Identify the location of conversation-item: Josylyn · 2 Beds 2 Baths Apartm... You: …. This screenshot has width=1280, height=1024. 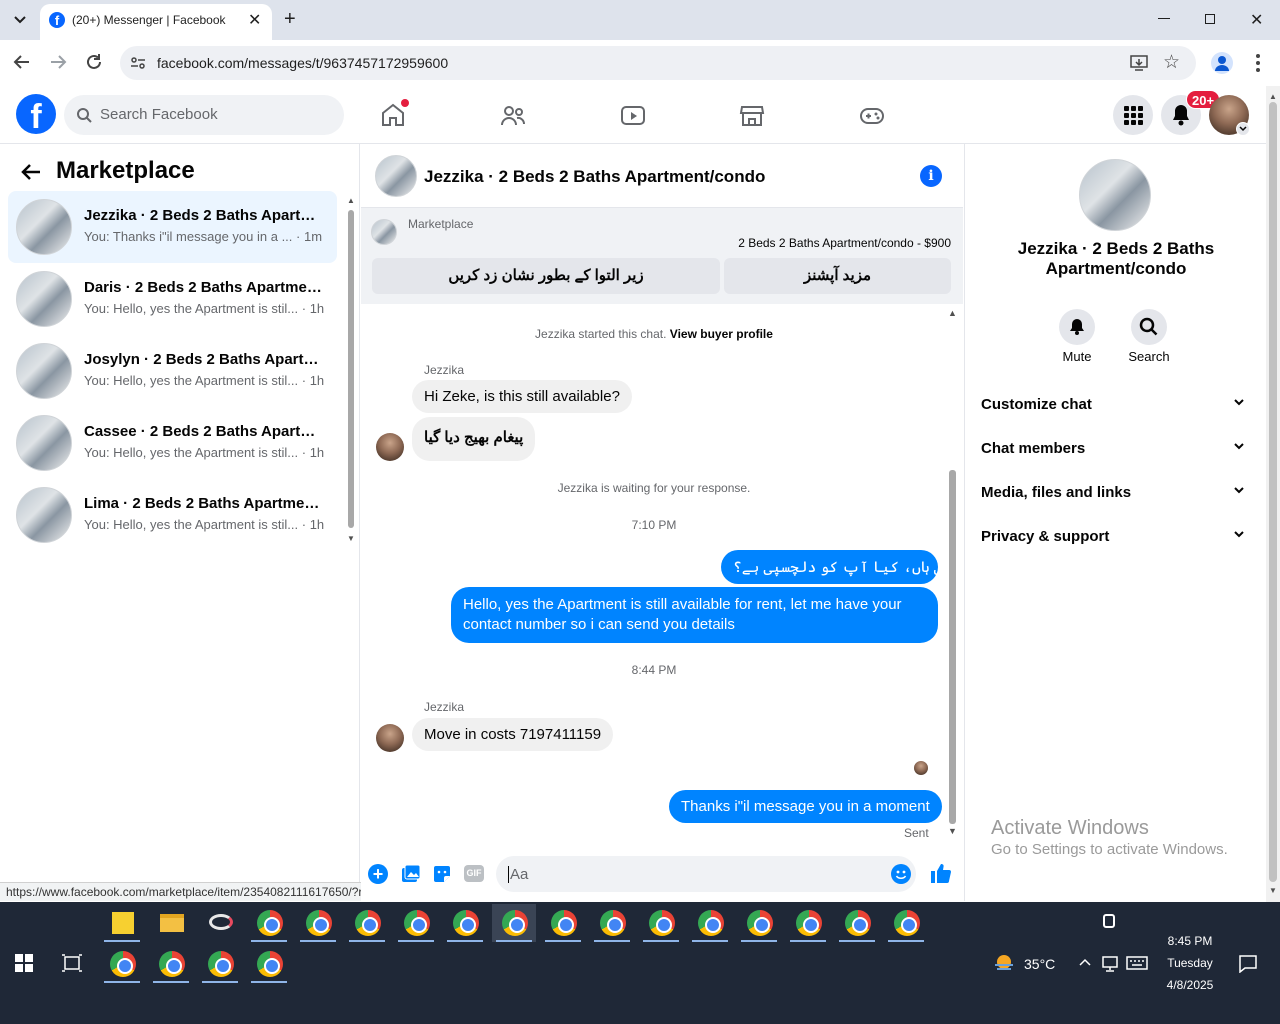
(172, 371).